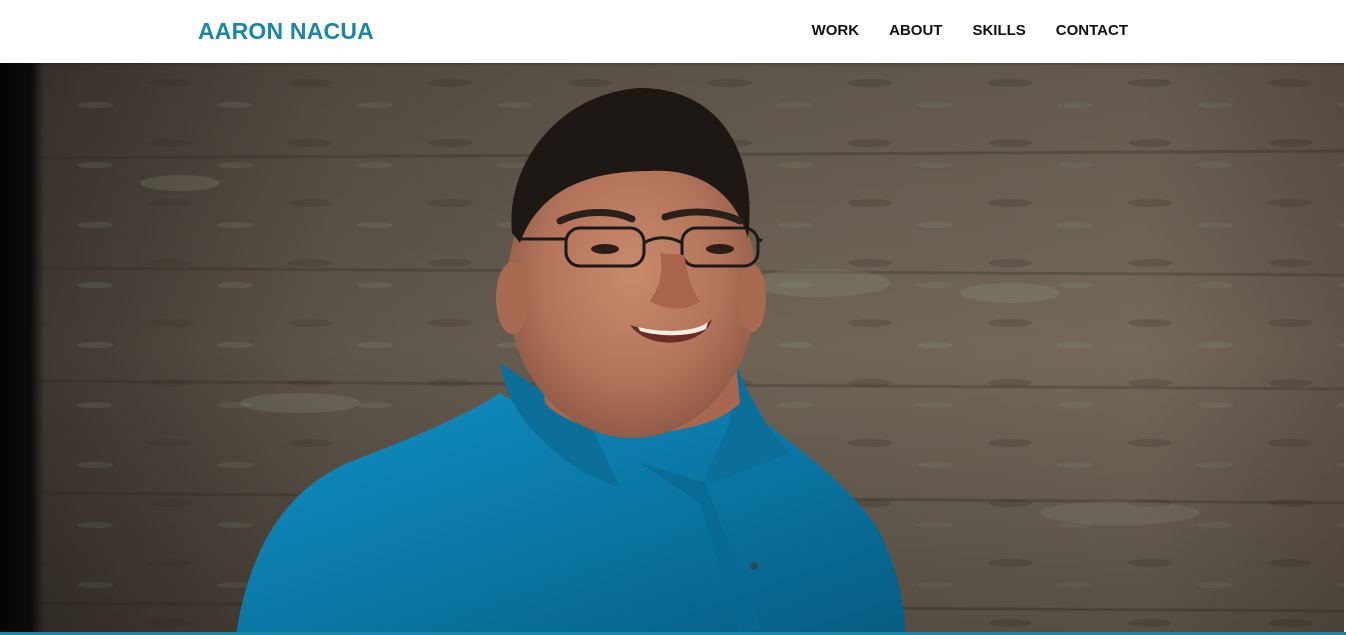  What do you see at coordinates (286, 31) in the screenshot?
I see `site-logo-link: AARON NACUA` at bounding box center [286, 31].